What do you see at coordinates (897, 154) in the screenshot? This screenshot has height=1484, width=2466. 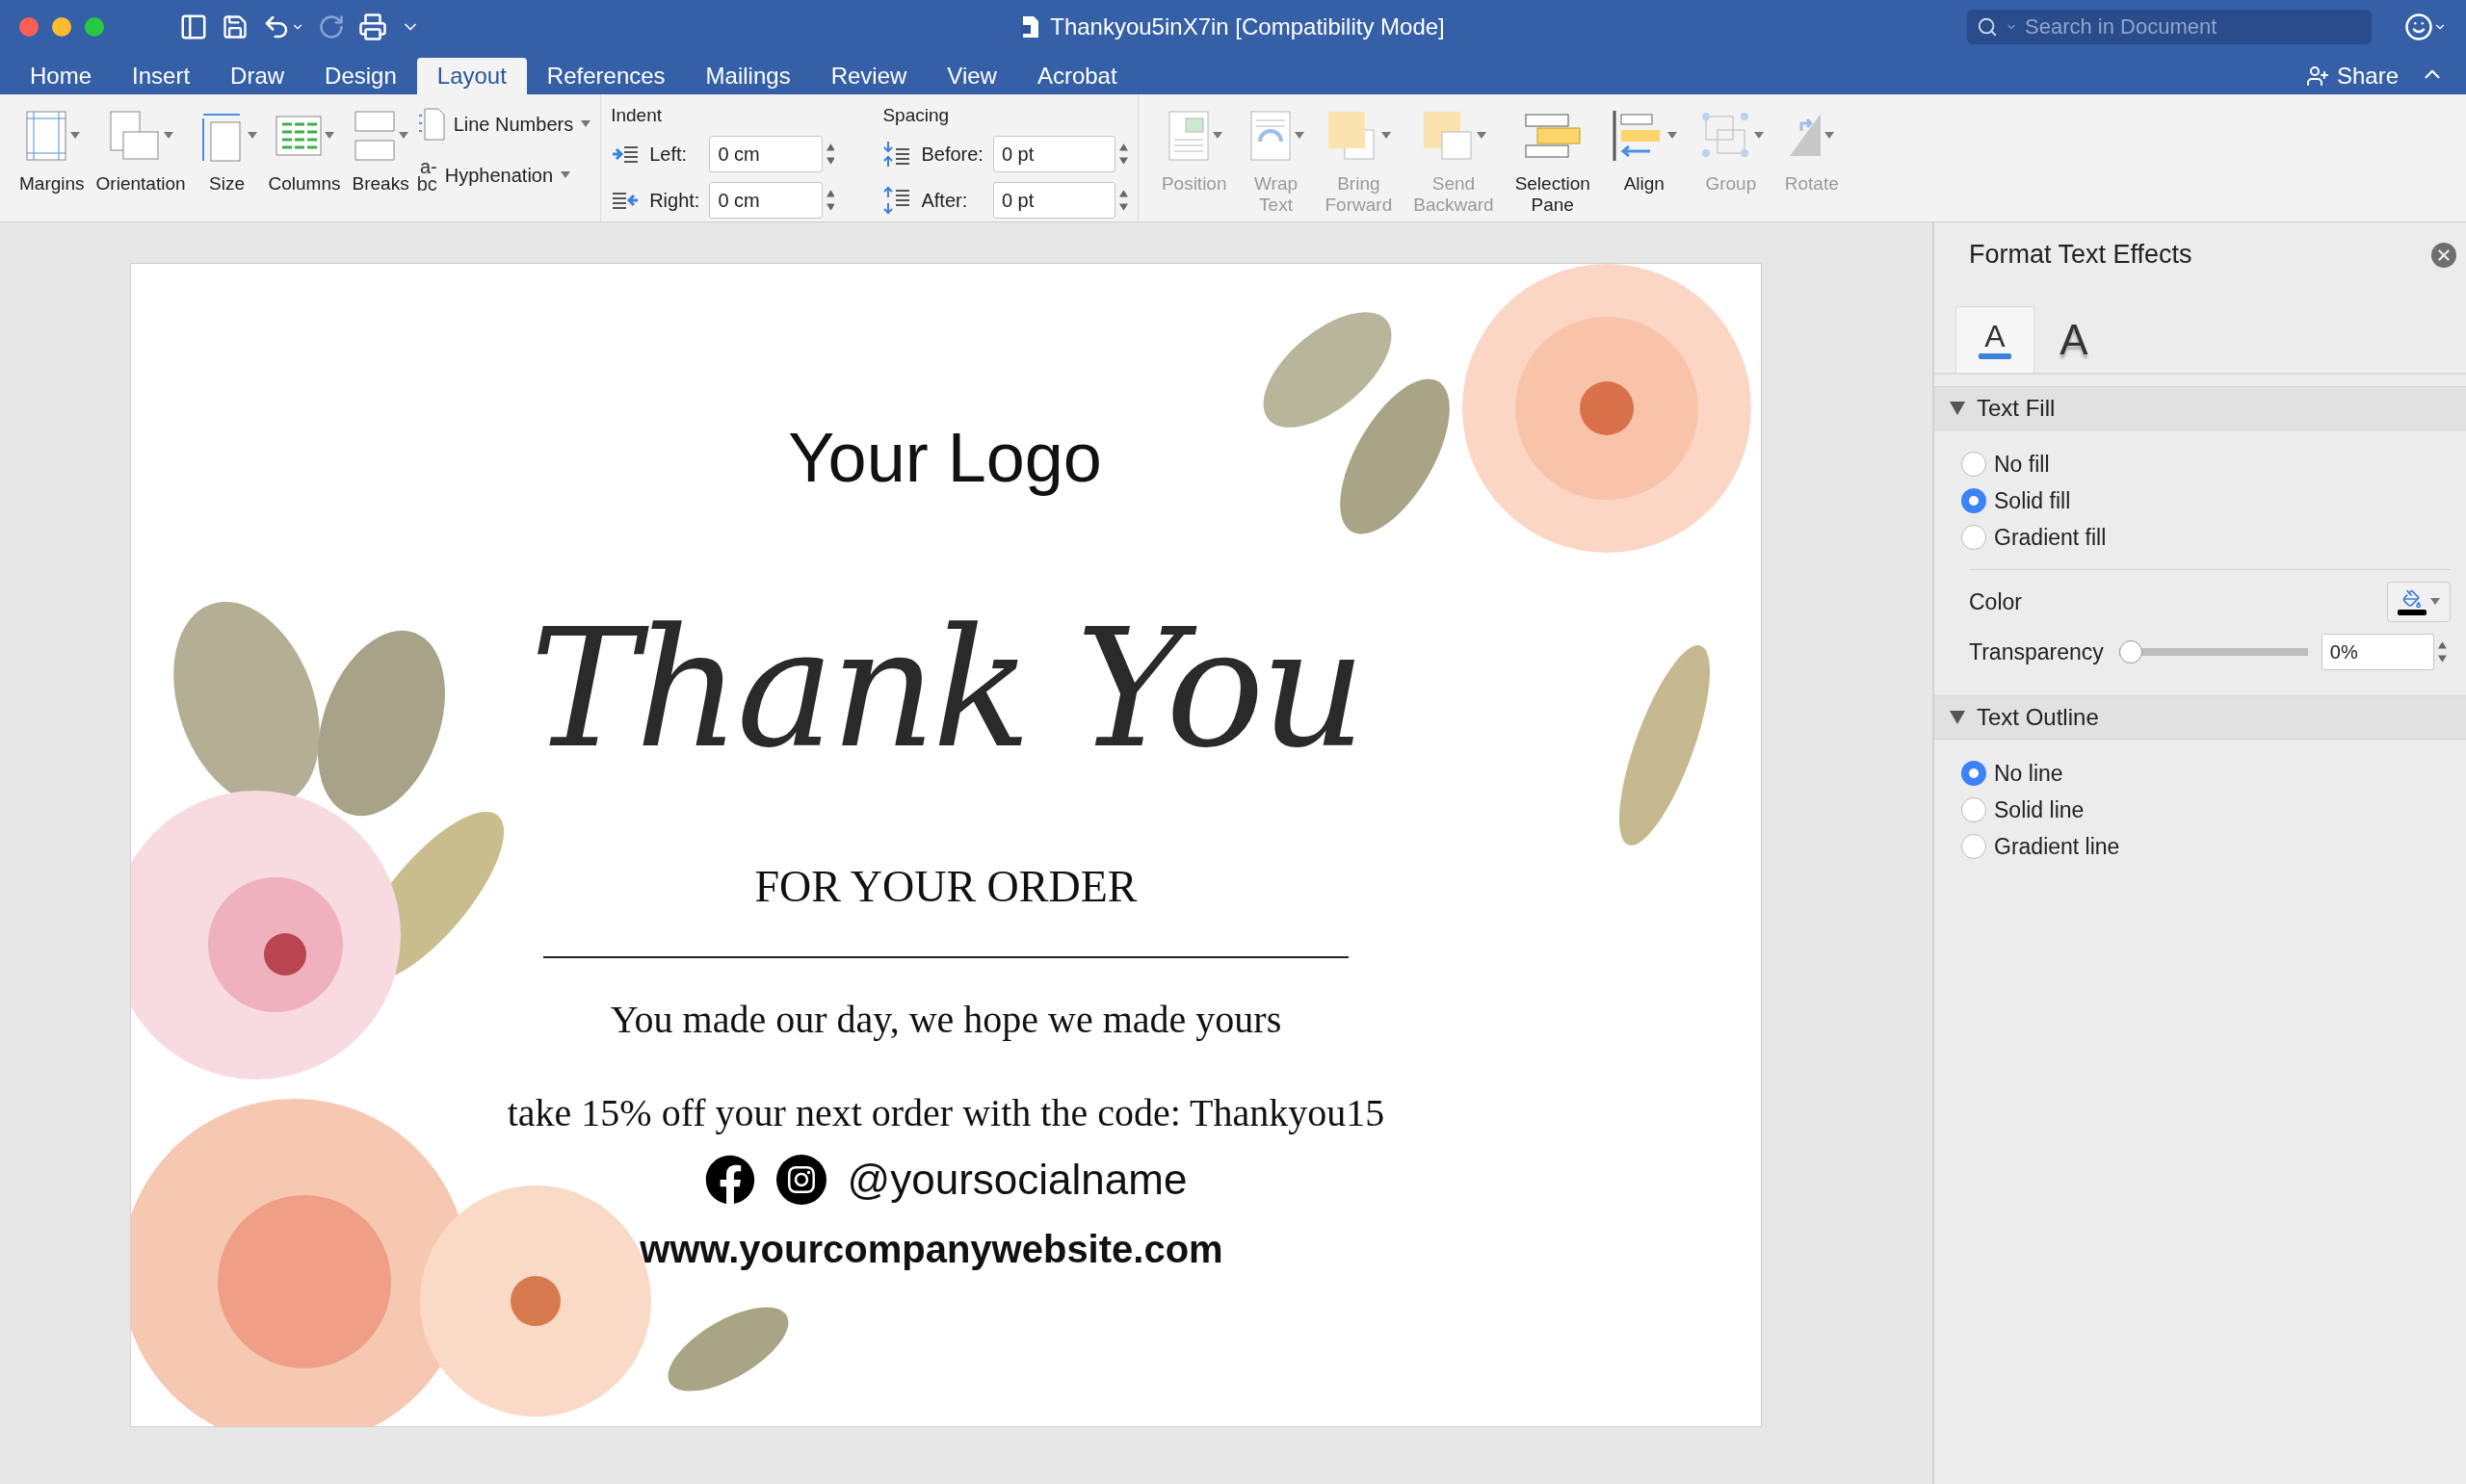 I see `spacing-before-icon` at bounding box center [897, 154].